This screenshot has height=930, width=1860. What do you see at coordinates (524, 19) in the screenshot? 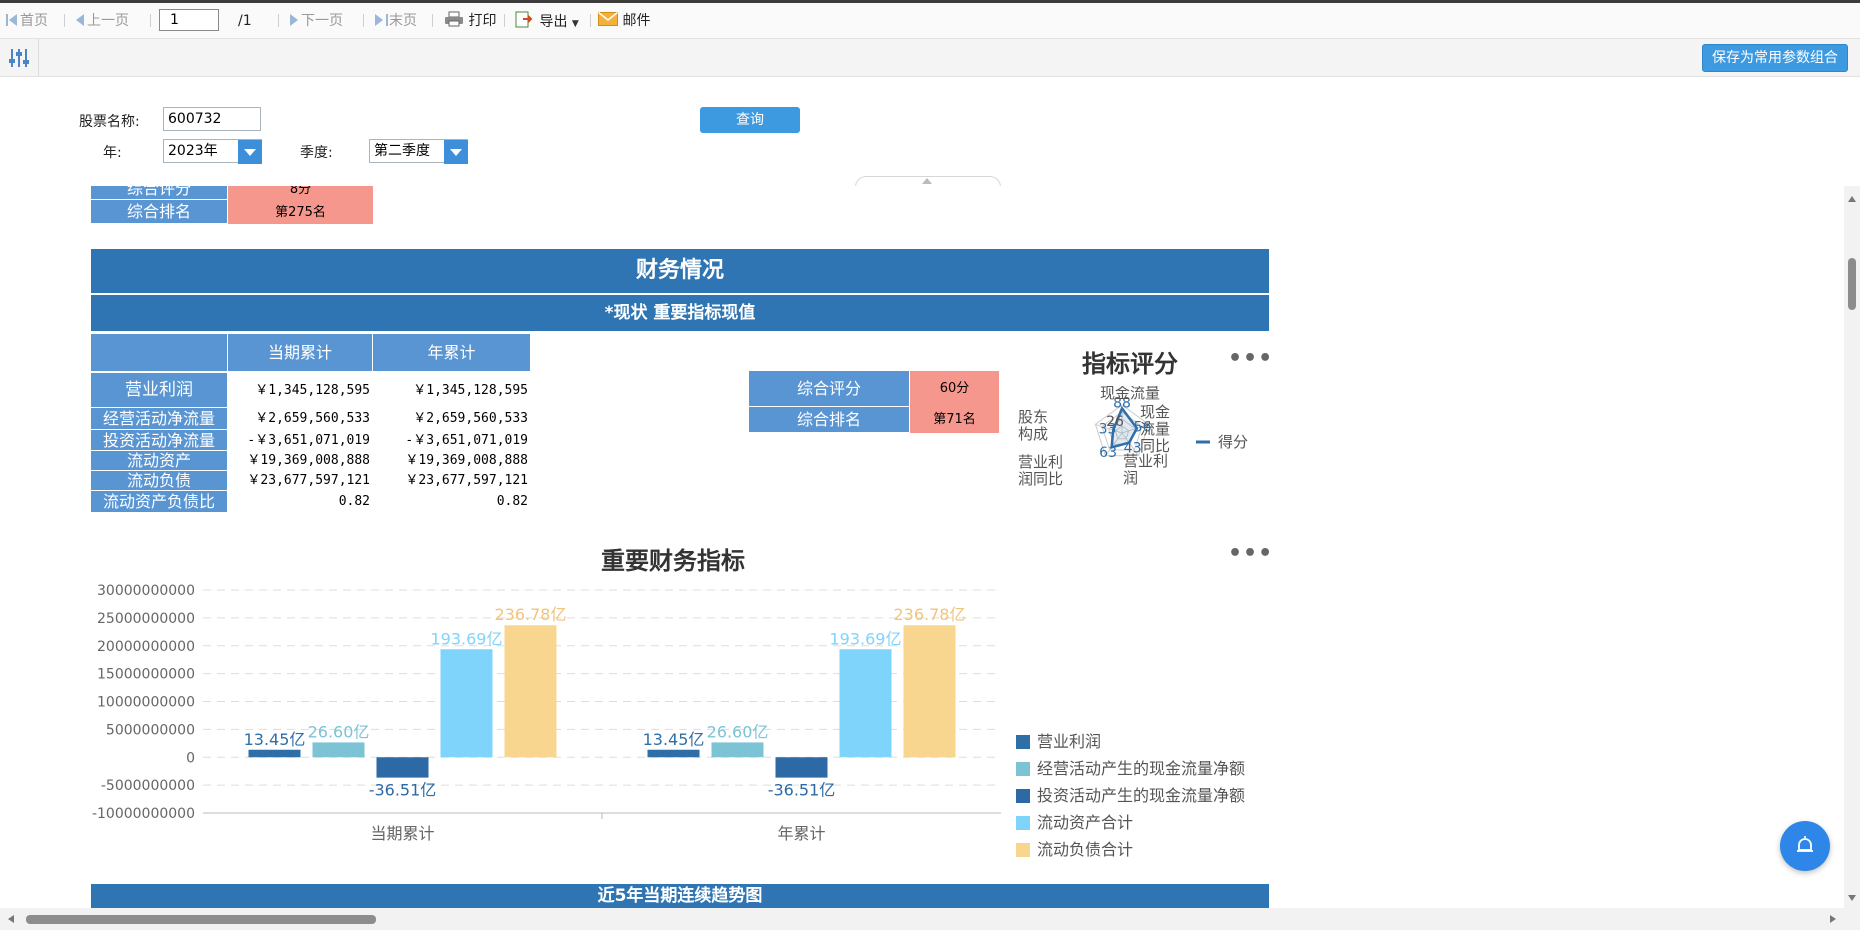
I see `export-icon` at bounding box center [524, 19].